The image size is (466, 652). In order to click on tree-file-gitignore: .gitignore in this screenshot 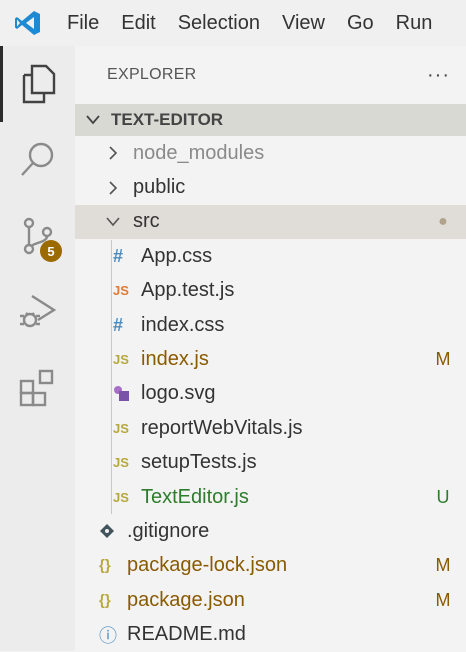, I will do `click(270, 531)`.